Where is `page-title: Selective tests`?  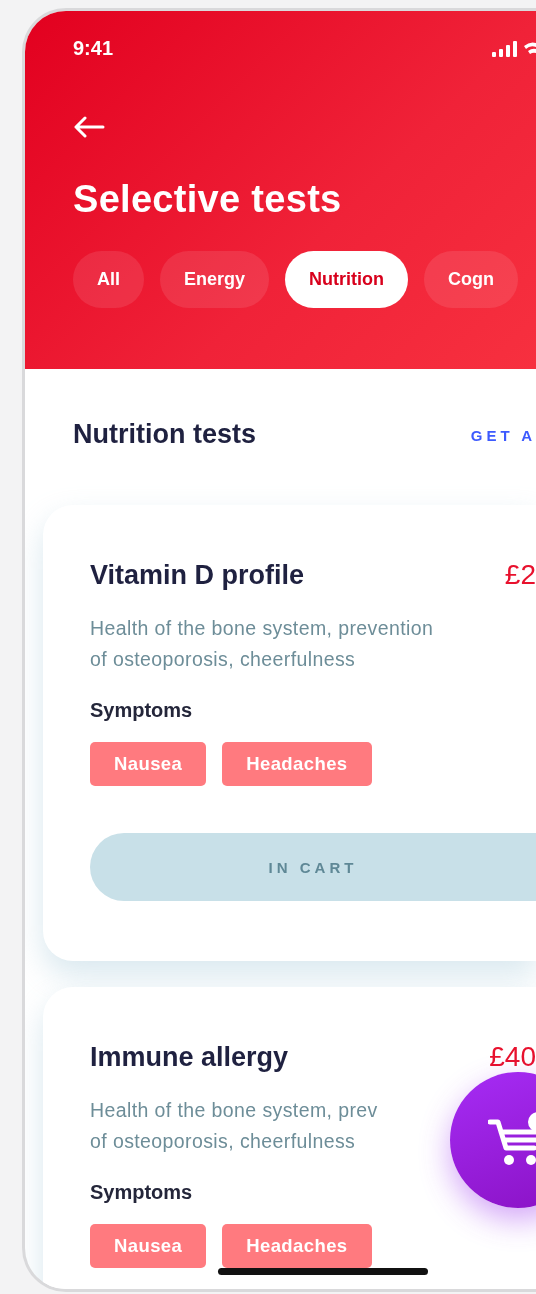
page-title: Selective tests is located at coordinates (208, 199).